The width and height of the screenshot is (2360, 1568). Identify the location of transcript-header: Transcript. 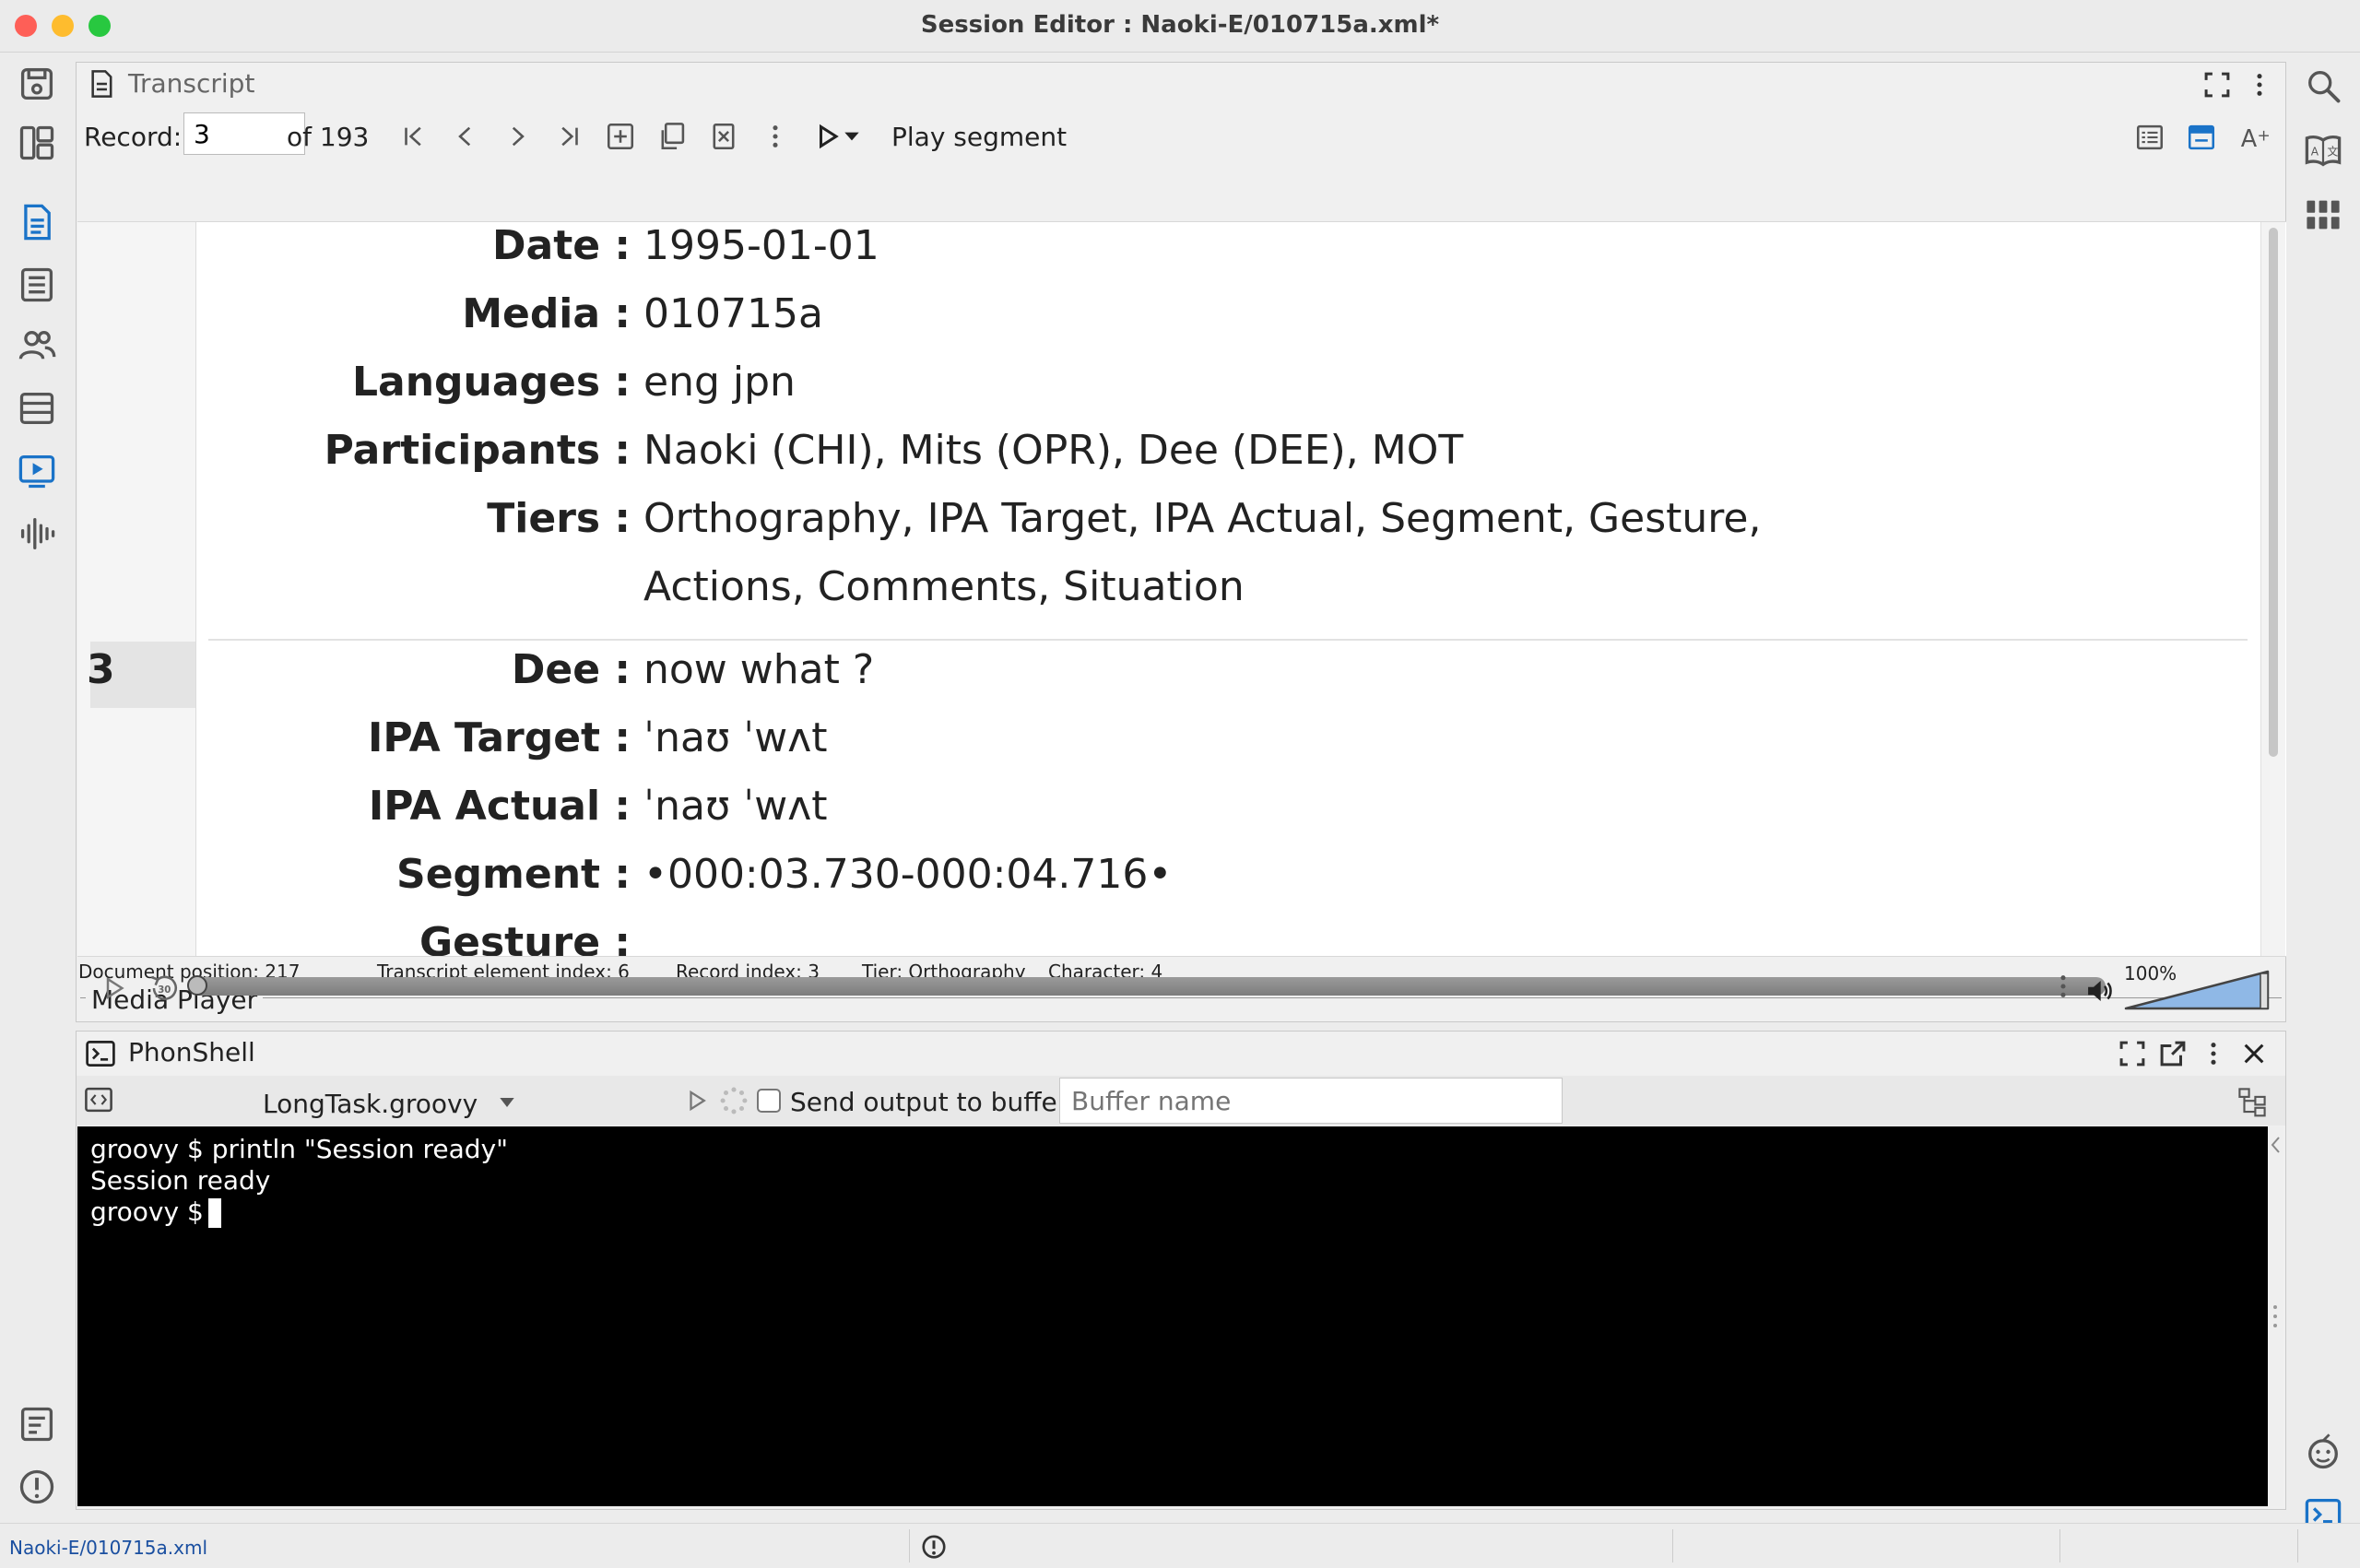
(1181, 84).